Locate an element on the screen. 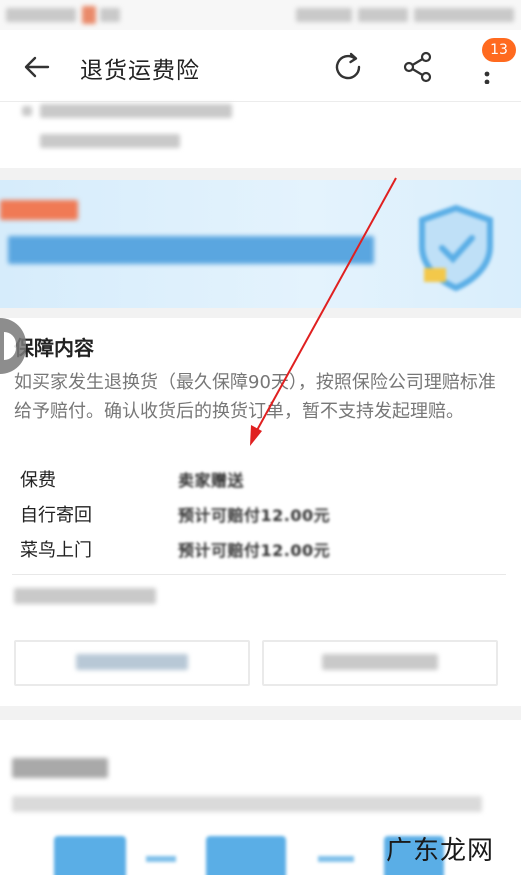  row-label-self-return: 自行寄回 is located at coordinates (56, 515).